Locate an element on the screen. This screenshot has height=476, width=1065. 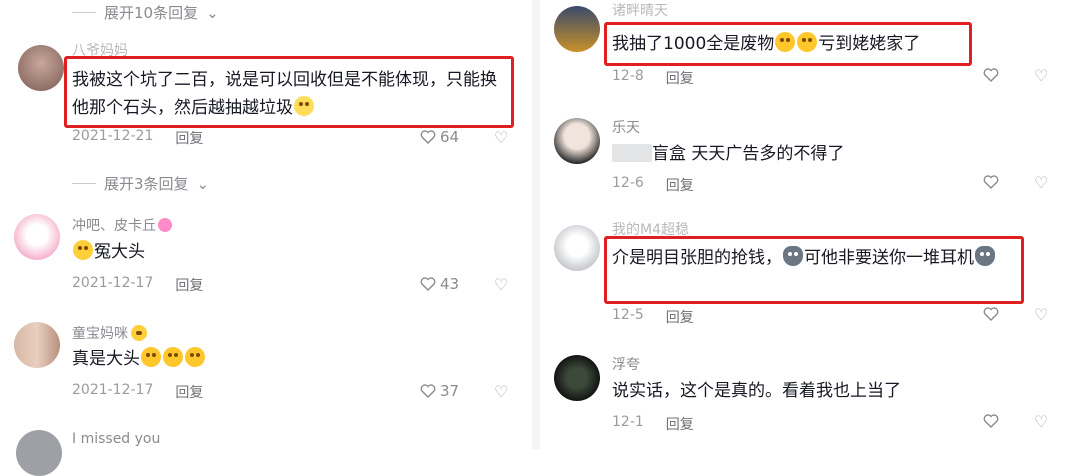
column-divider is located at coordinates (536, 224).